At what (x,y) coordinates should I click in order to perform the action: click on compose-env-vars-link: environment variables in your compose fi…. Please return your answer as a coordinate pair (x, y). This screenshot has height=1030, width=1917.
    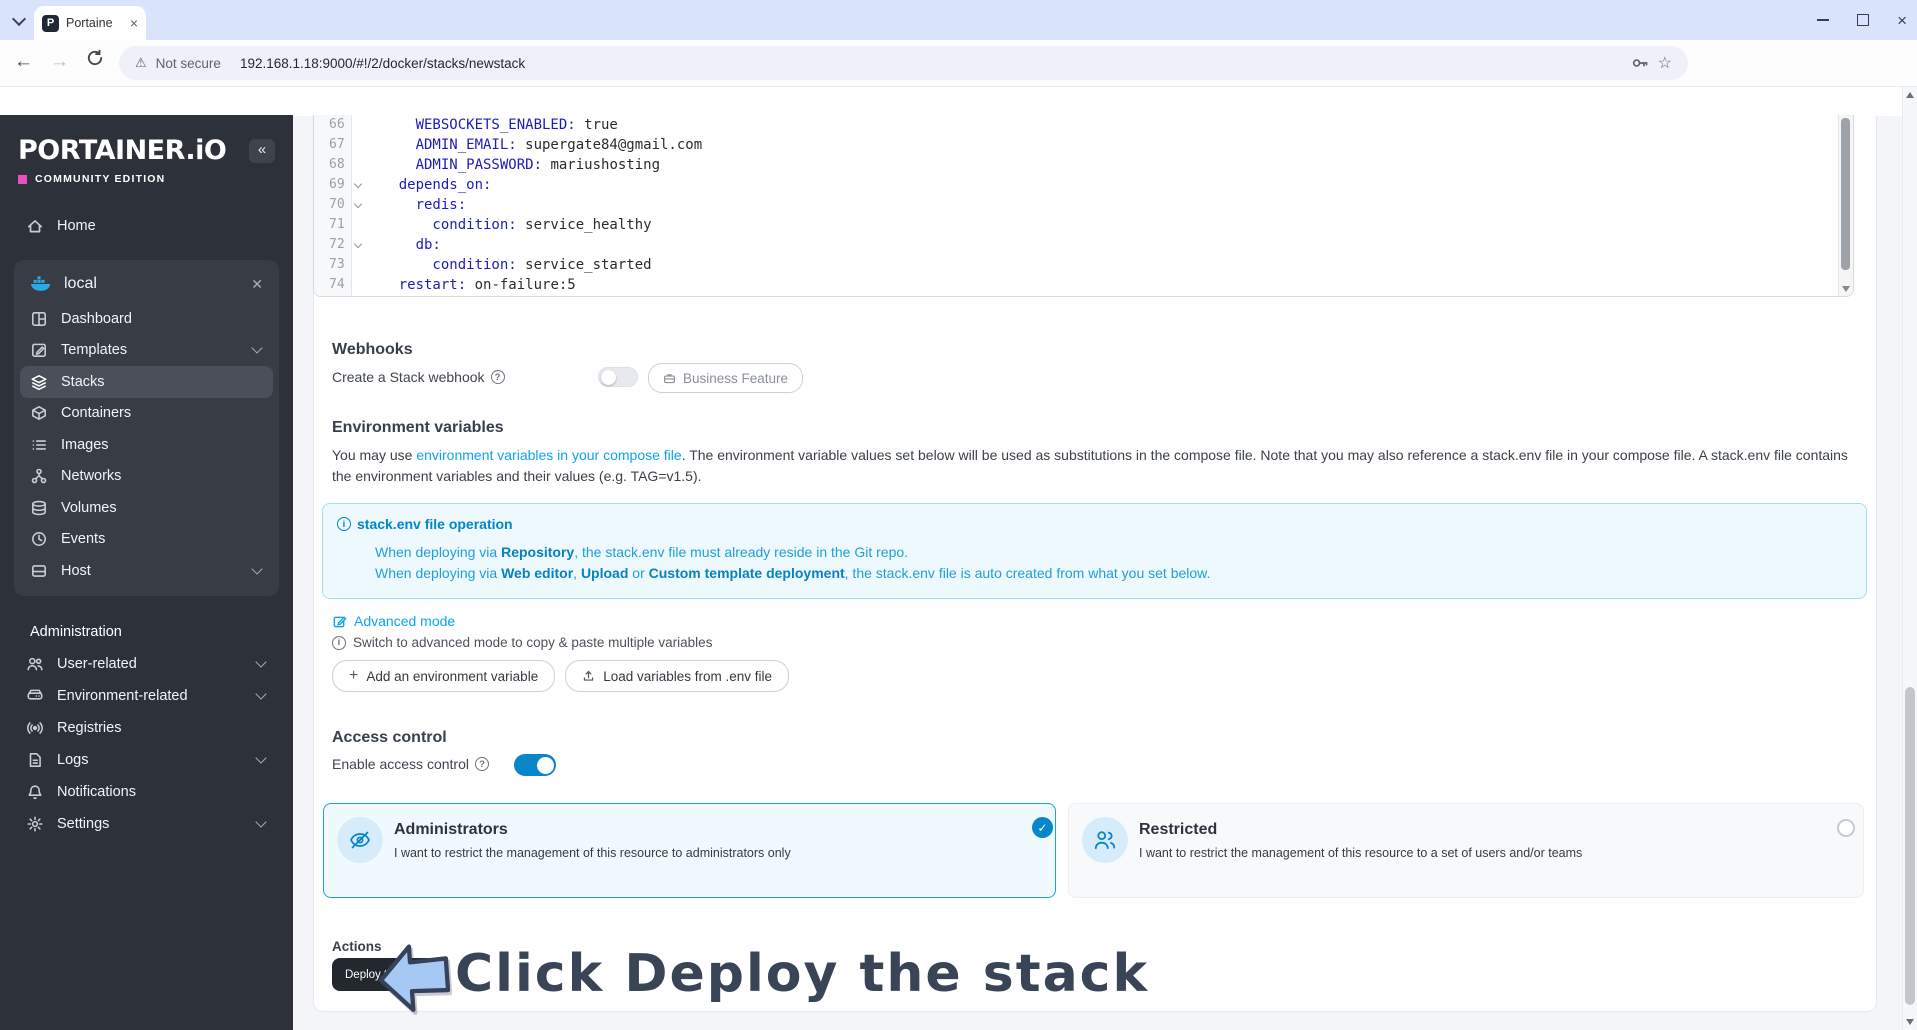
    Looking at the image, I should click on (548, 455).